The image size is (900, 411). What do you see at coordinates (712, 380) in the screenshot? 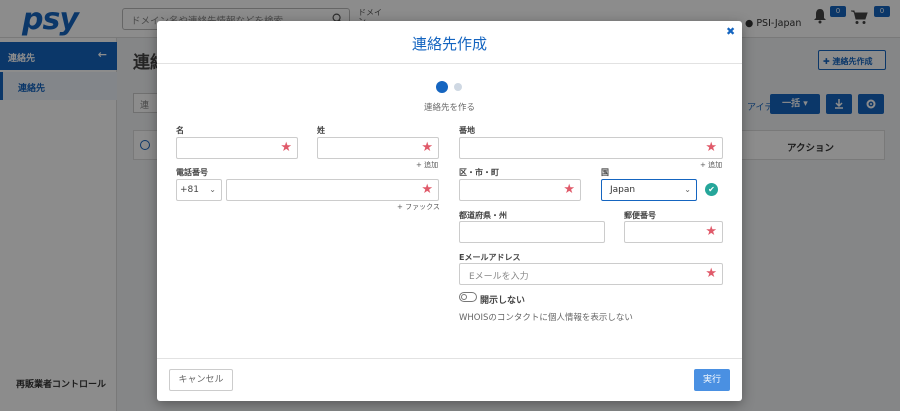
I see `submit-button: 実行` at bounding box center [712, 380].